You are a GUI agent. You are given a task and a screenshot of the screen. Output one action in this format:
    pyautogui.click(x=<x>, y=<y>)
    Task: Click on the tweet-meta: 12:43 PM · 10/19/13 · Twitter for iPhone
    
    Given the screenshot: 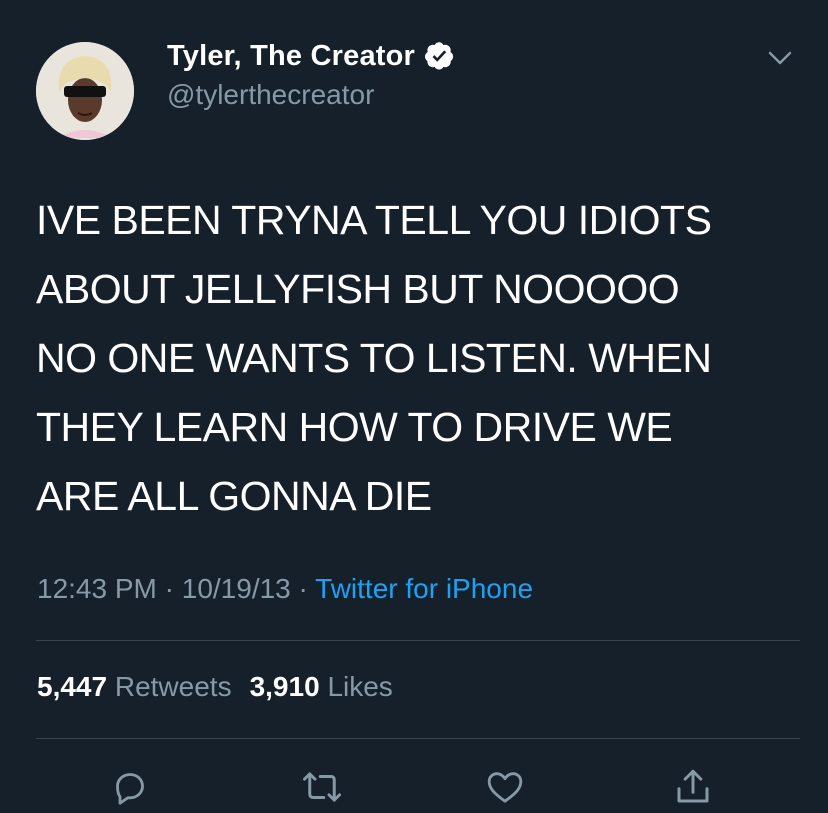 What is the action you would take?
    pyautogui.click(x=285, y=589)
    